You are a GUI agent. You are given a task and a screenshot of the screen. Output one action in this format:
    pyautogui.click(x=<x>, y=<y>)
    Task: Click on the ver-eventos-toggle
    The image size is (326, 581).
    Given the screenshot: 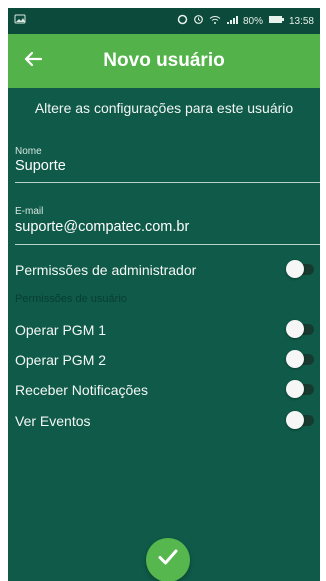 What is the action you would take?
    pyautogui.click(x=300, y=420)
    